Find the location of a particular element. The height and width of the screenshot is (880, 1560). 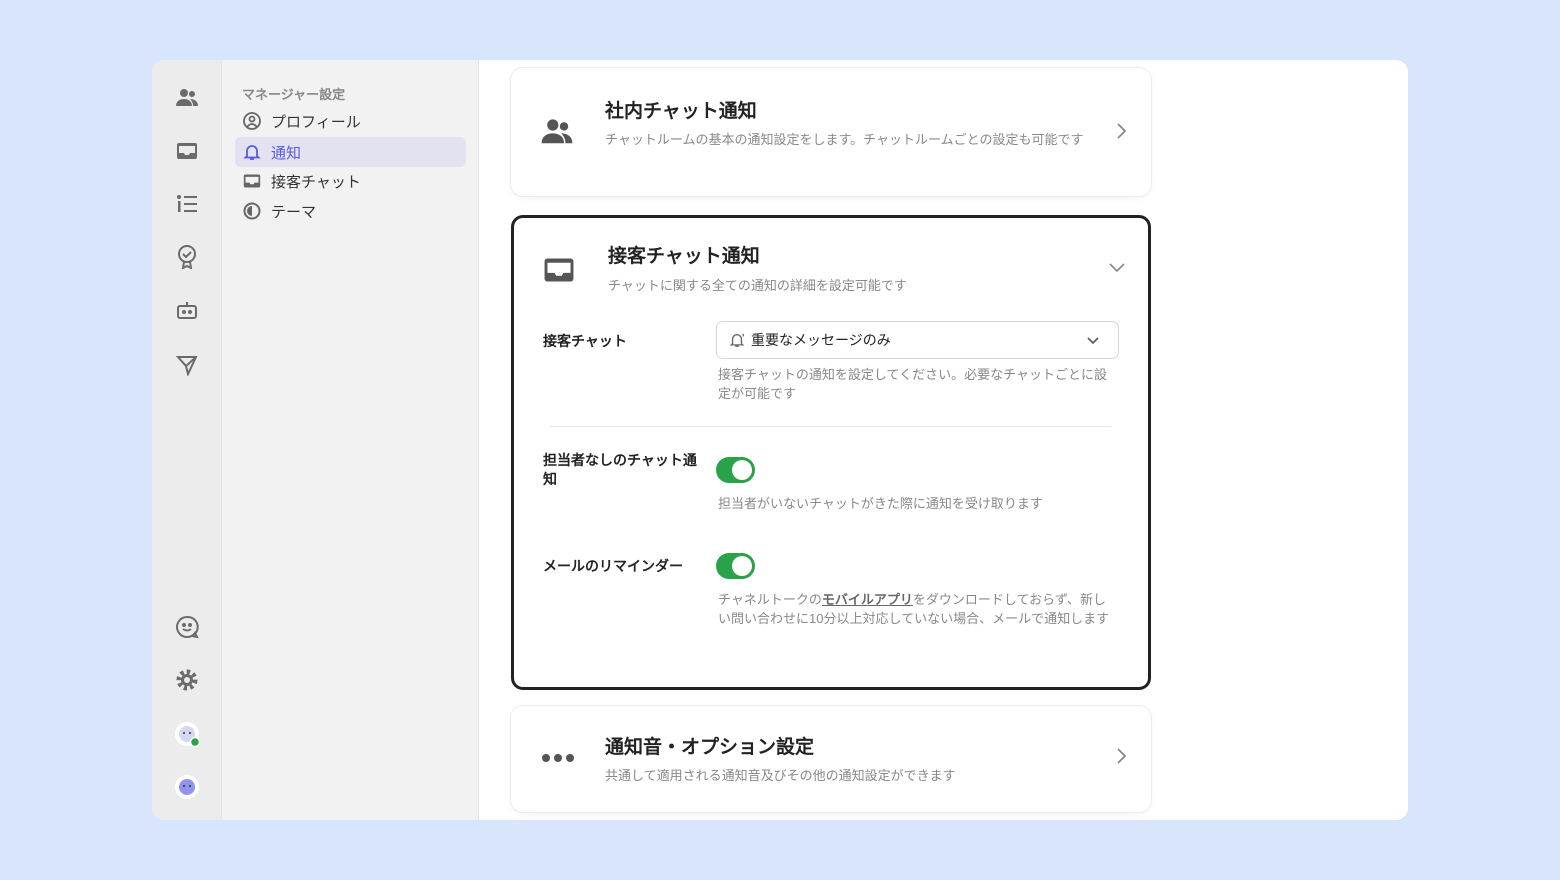

bell-icon is located at coordinates (252, 152).